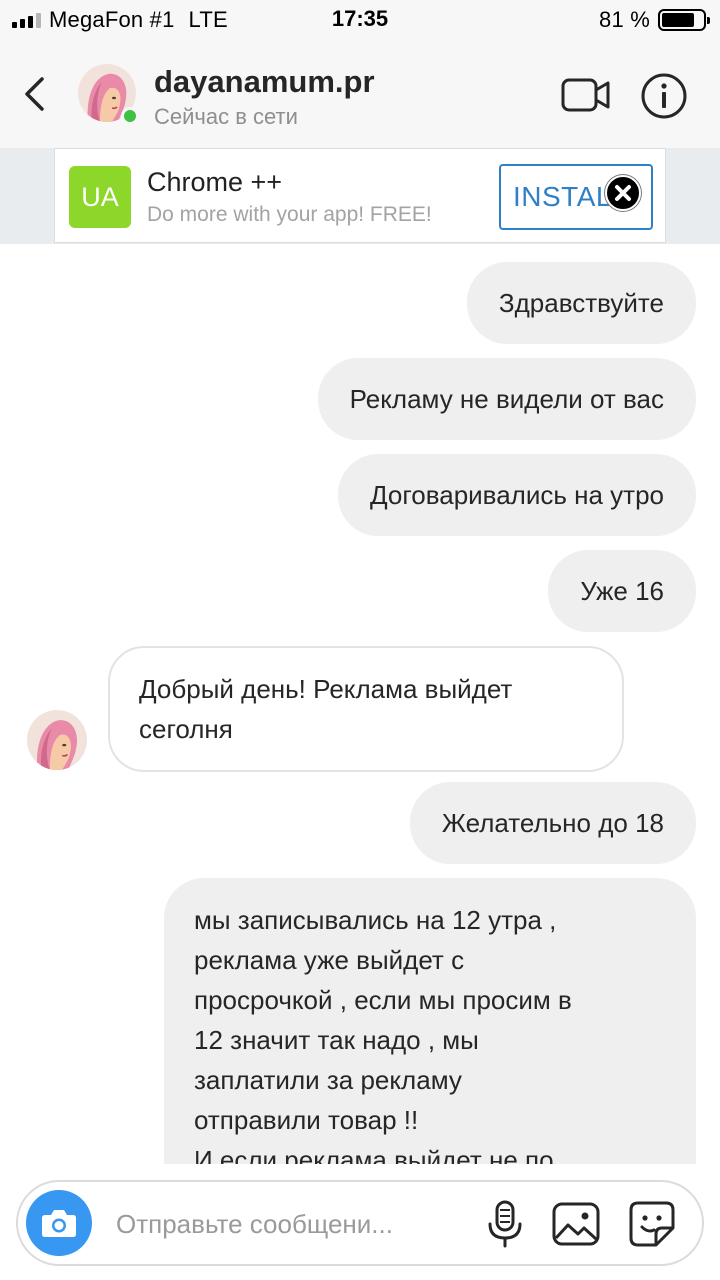  I want to click on camera-icon, so click(59, 1223).